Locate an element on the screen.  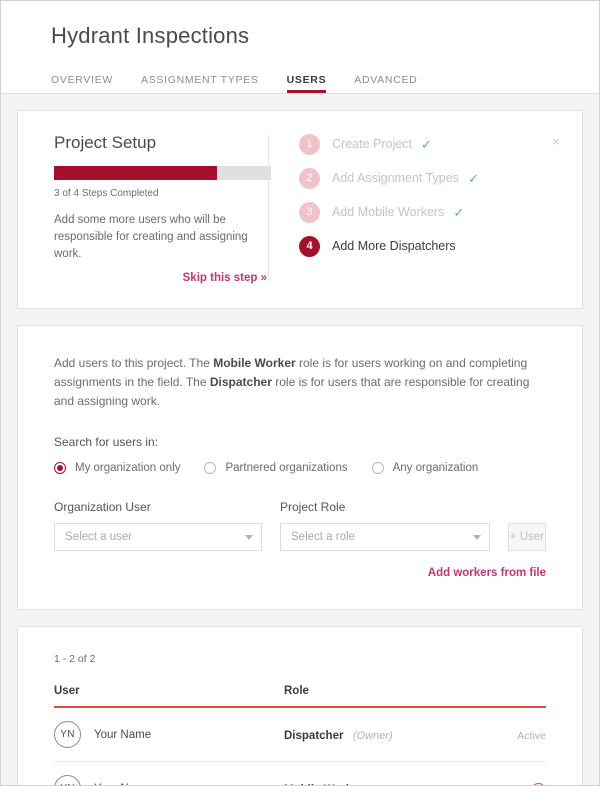
radio-partnered-organizations: Partnered organizations is located at coordinates (276, 468).